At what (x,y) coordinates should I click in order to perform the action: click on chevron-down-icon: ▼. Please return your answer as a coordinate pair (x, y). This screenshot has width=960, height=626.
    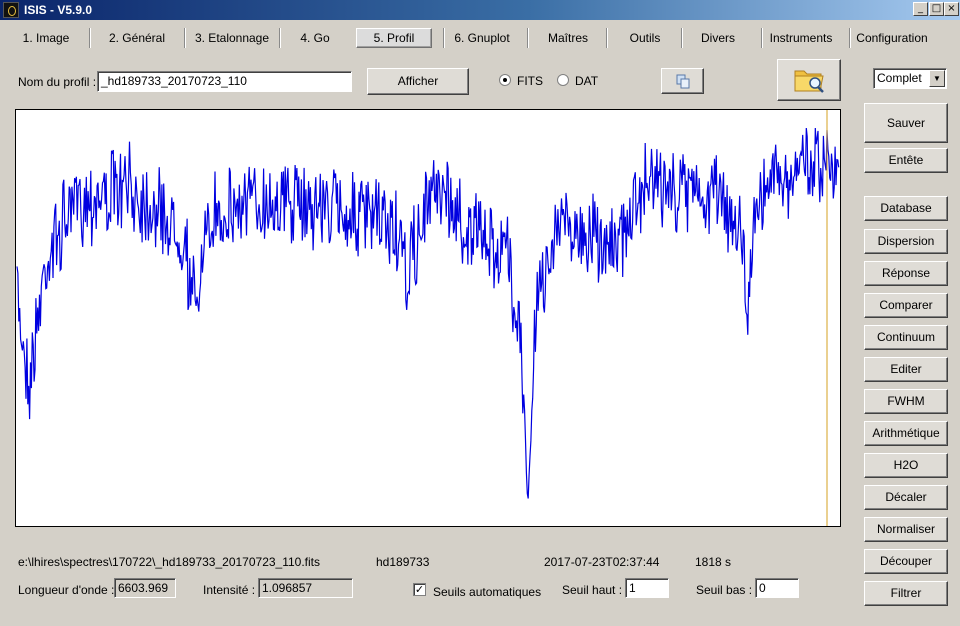
    Looking at the image, I should click on (937, 78).